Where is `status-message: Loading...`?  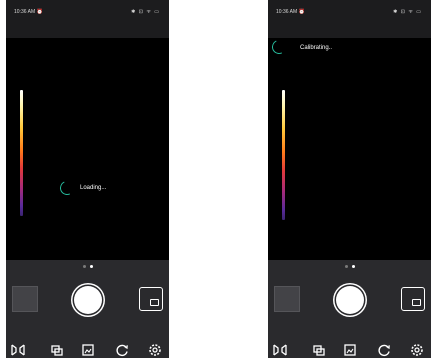 status-message: Loading... is located at coordinates (93, 188).